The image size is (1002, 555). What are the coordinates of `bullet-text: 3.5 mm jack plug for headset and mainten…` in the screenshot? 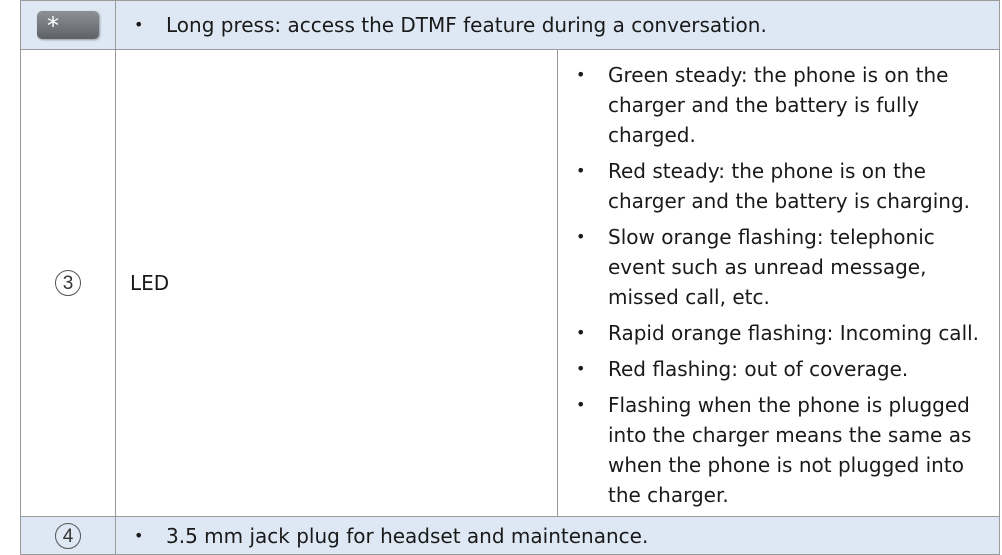 It's located at (407, 535).